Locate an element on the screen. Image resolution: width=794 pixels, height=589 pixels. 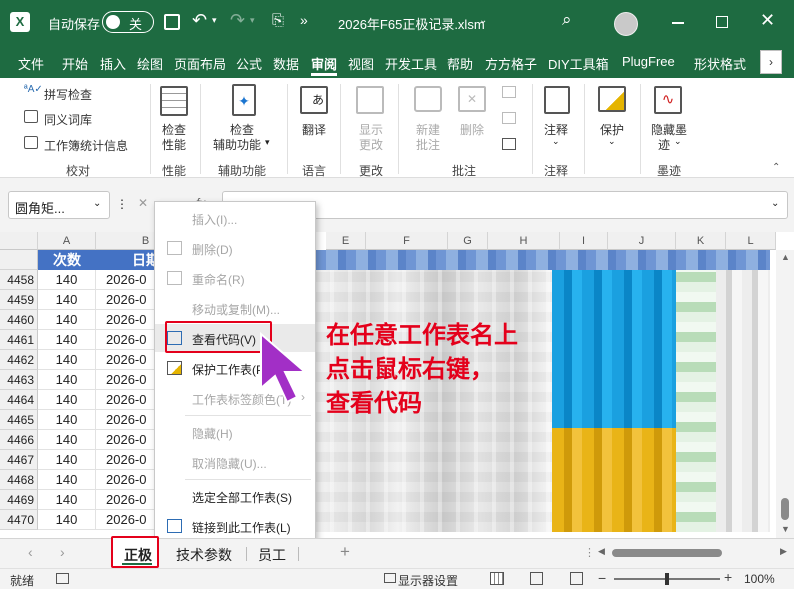
customize-qat-icon: » is located at coordinates (304, 20).